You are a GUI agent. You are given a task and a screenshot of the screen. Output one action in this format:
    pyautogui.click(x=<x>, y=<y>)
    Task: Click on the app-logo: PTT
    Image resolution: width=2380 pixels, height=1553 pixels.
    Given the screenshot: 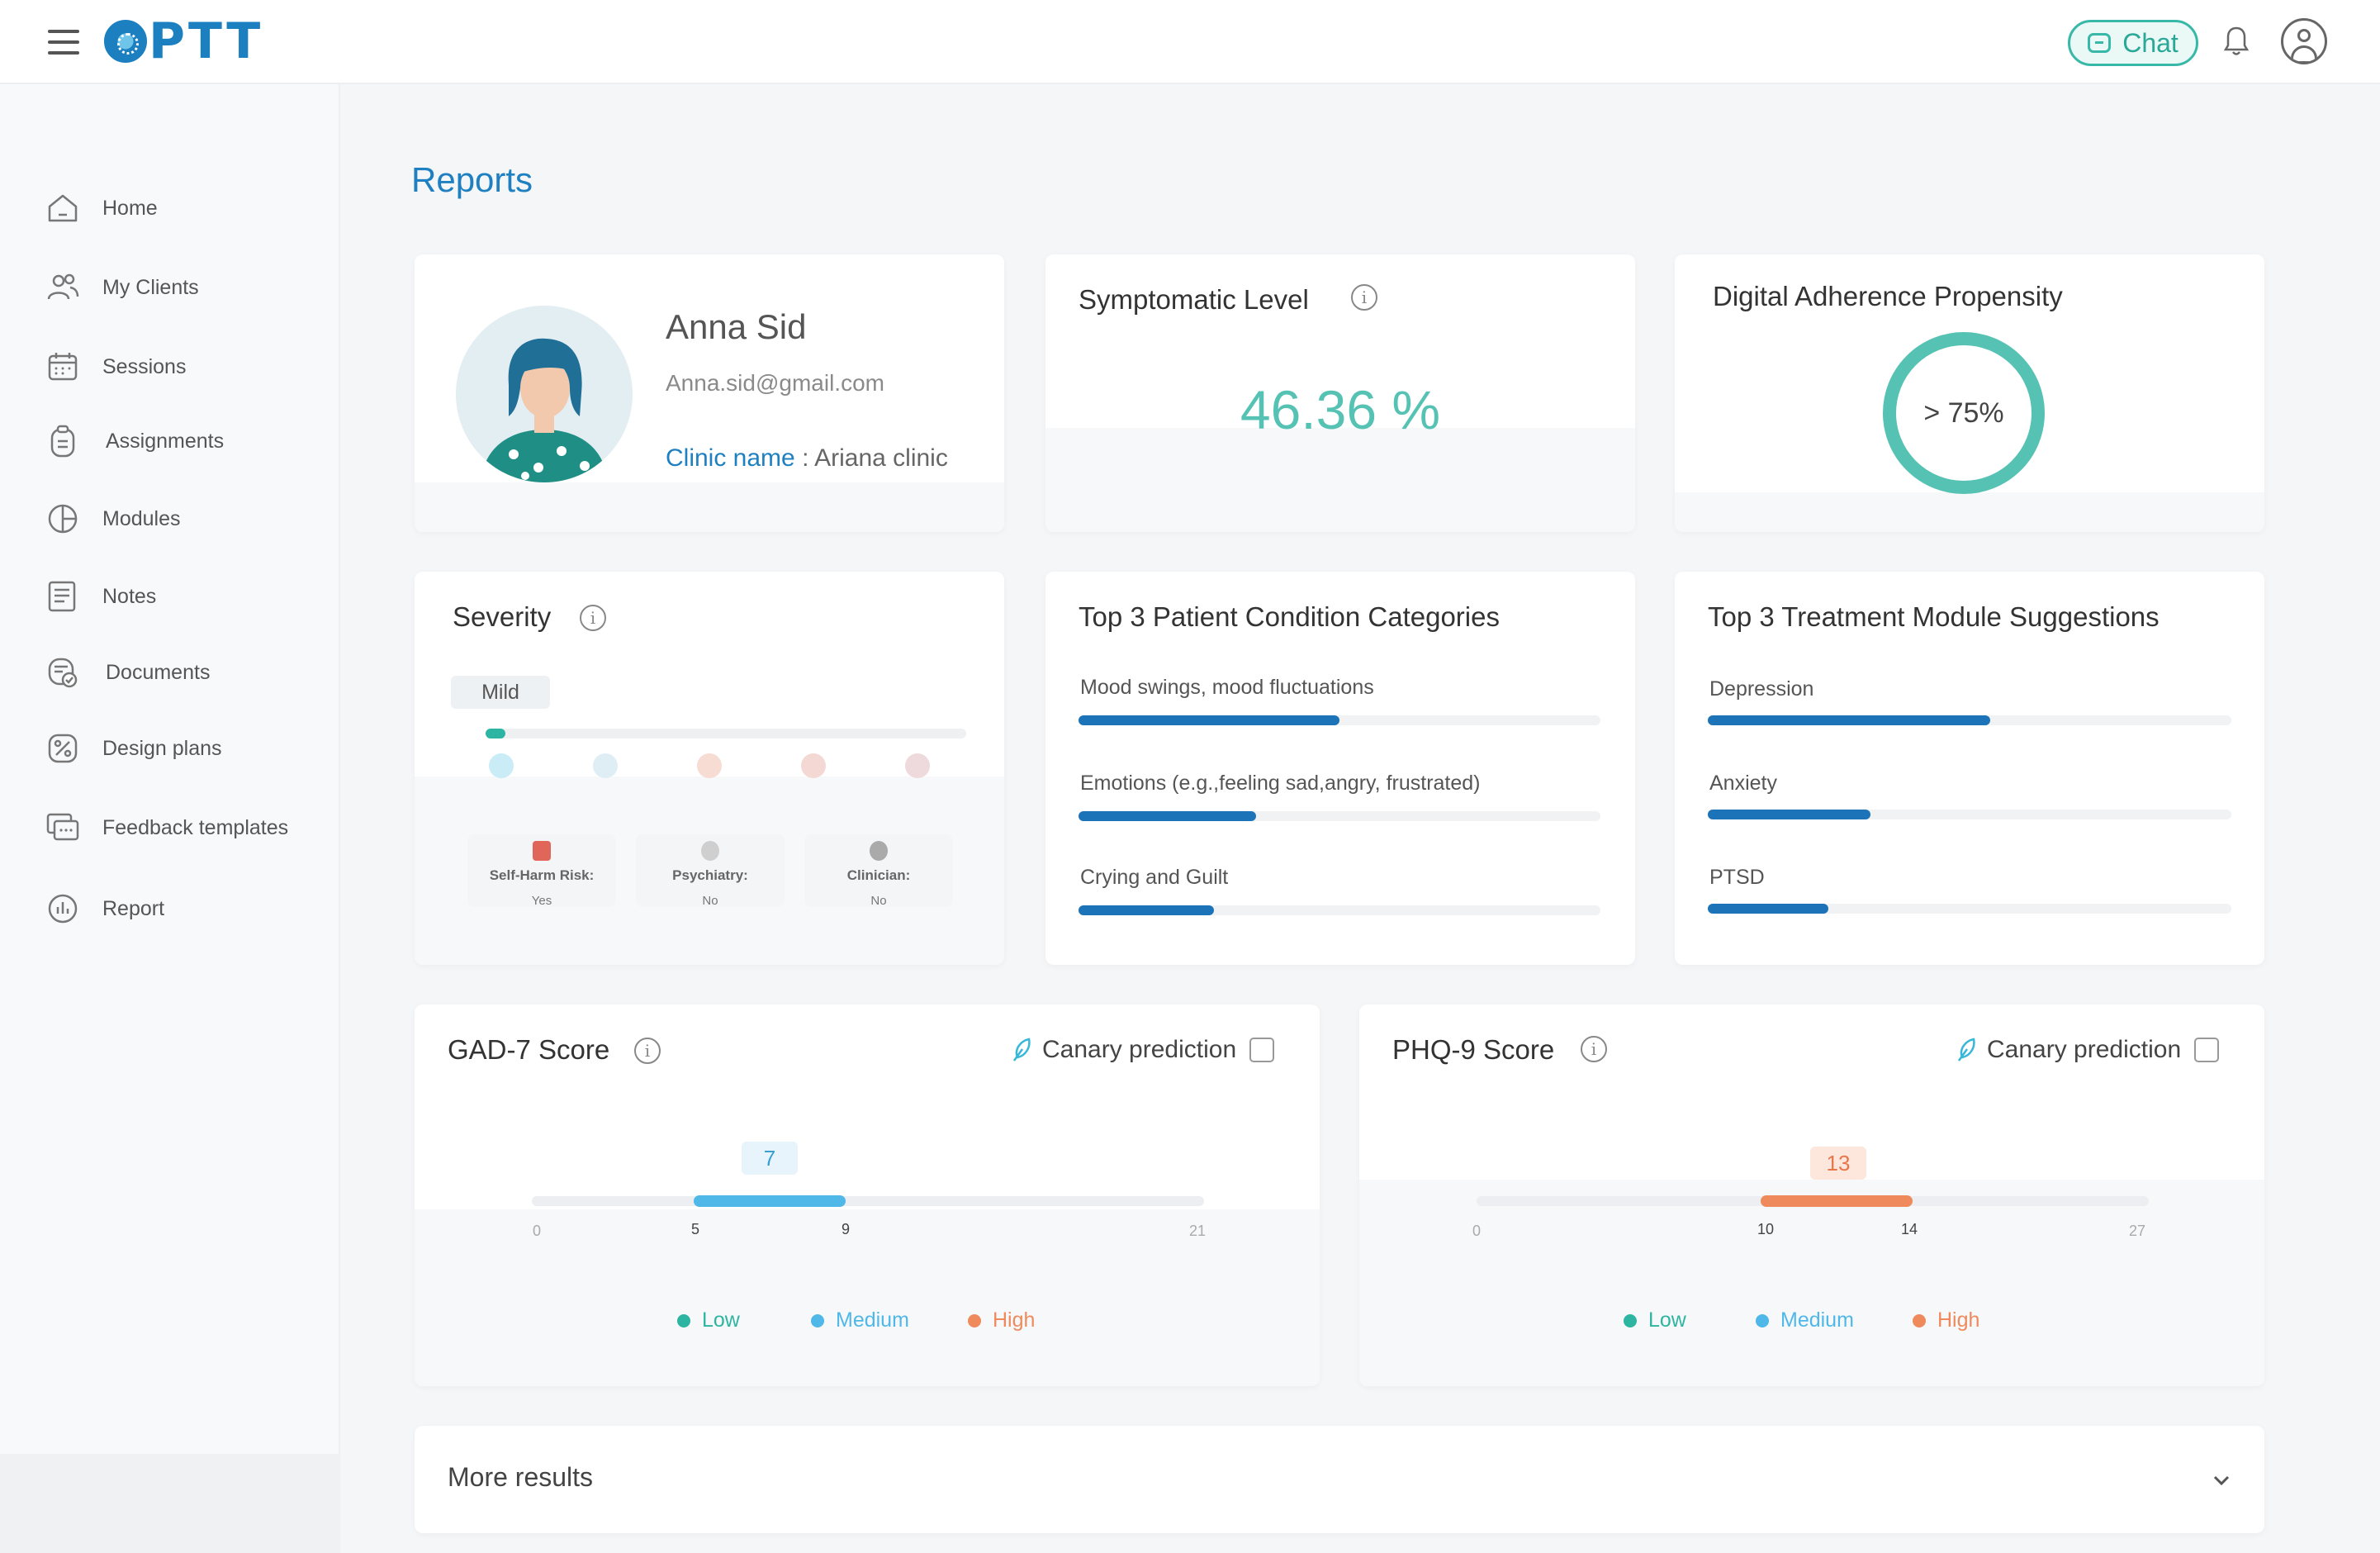 What is the action you would take?
    pyautogui.click(x=183, y=41)
    